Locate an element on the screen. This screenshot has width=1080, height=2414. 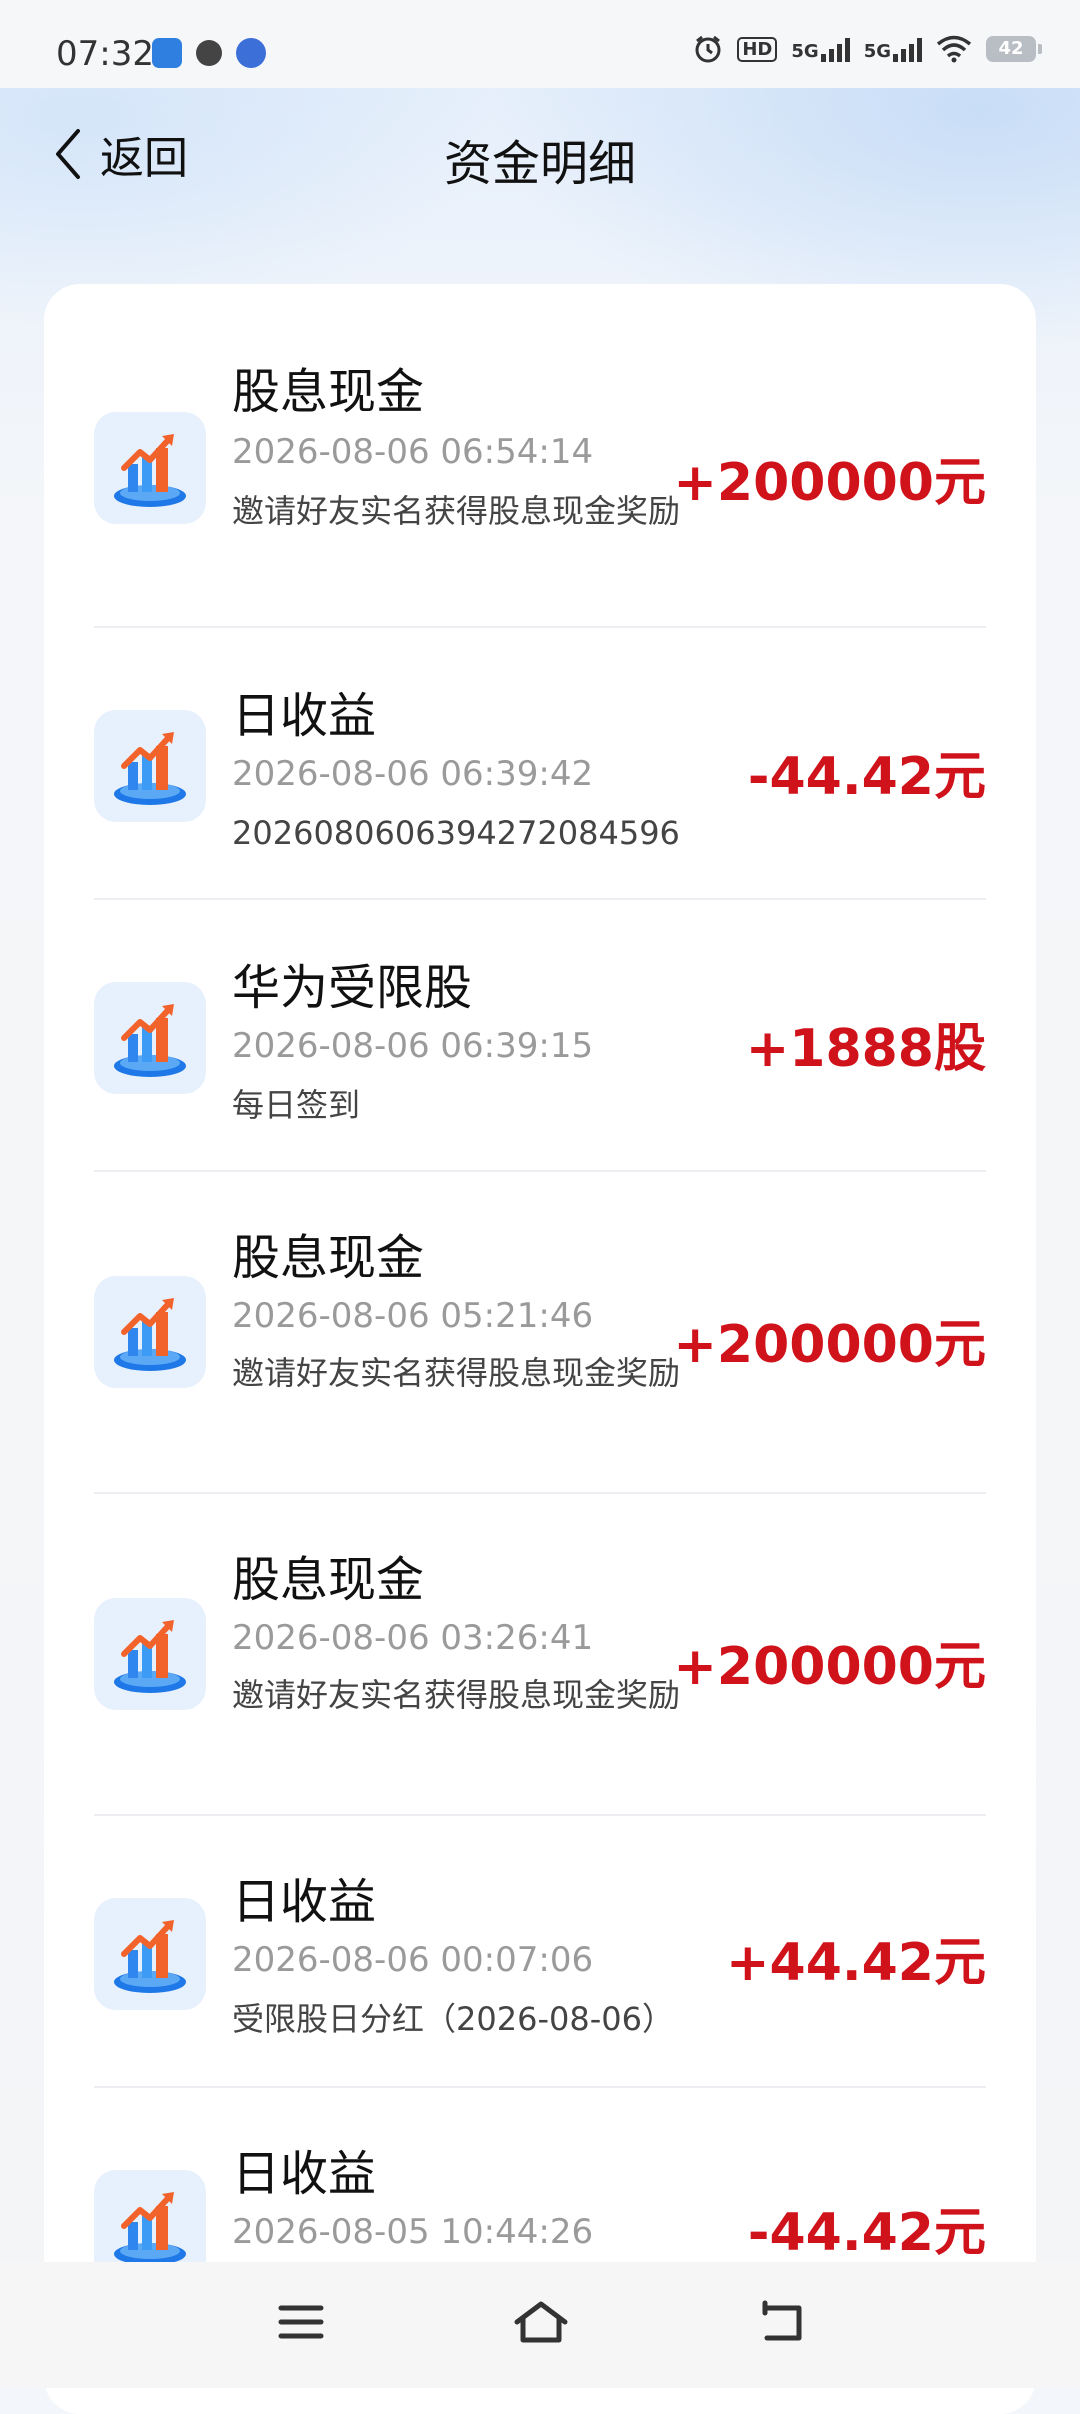
home-button is located at coordinates (541, 2322).